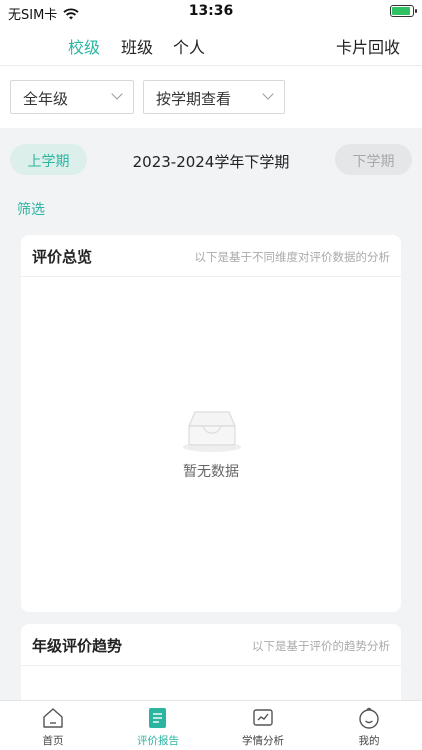 This screenshot has height=750, width=422. What do you see at coordinates (84, 46) in the screenshot?
I see `tab-school: 校级` at bounding box center [84, 46].